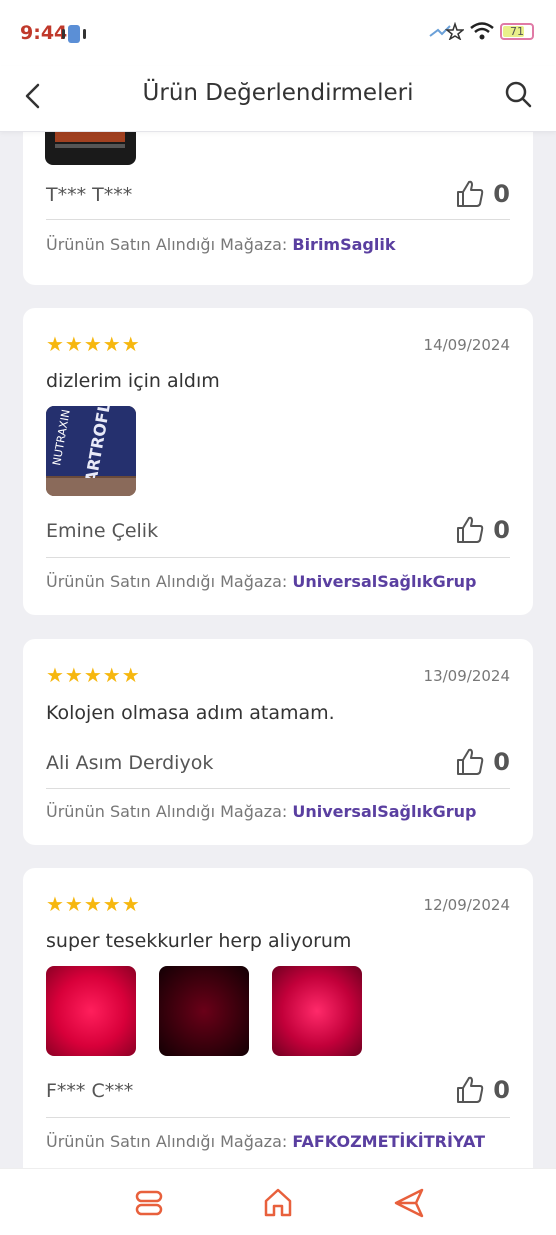  What do you see at coordinates (133, 381) in the screenshot?
I see `review-text: dizlerim için aldım` at bounding box center [133, 381].